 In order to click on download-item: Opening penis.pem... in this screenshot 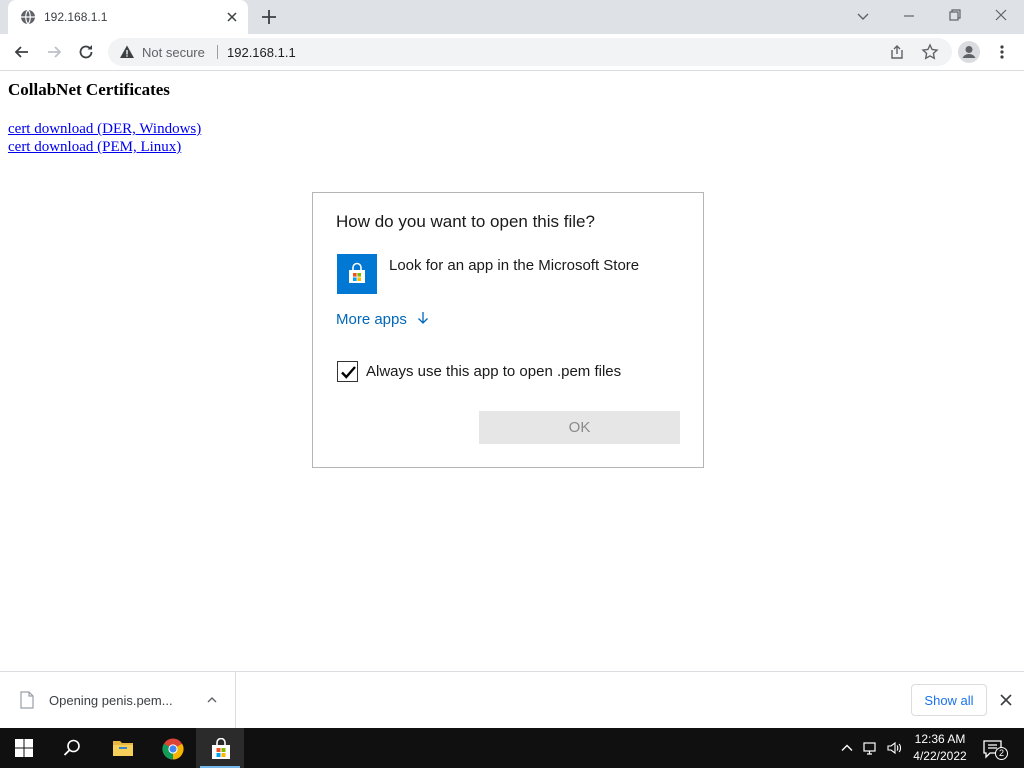, I will do `click(118, 700)`.